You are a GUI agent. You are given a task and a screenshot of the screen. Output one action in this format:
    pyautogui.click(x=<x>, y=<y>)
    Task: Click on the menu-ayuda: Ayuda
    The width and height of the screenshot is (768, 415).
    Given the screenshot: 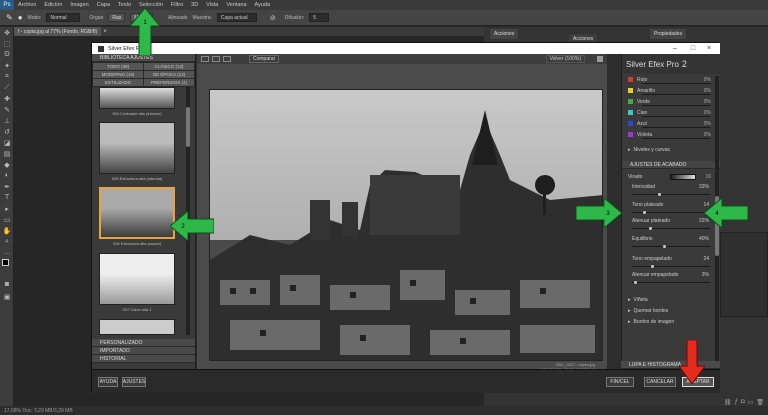 What is the action you would take?
    pyautogui.click(x=263, y=5)
    